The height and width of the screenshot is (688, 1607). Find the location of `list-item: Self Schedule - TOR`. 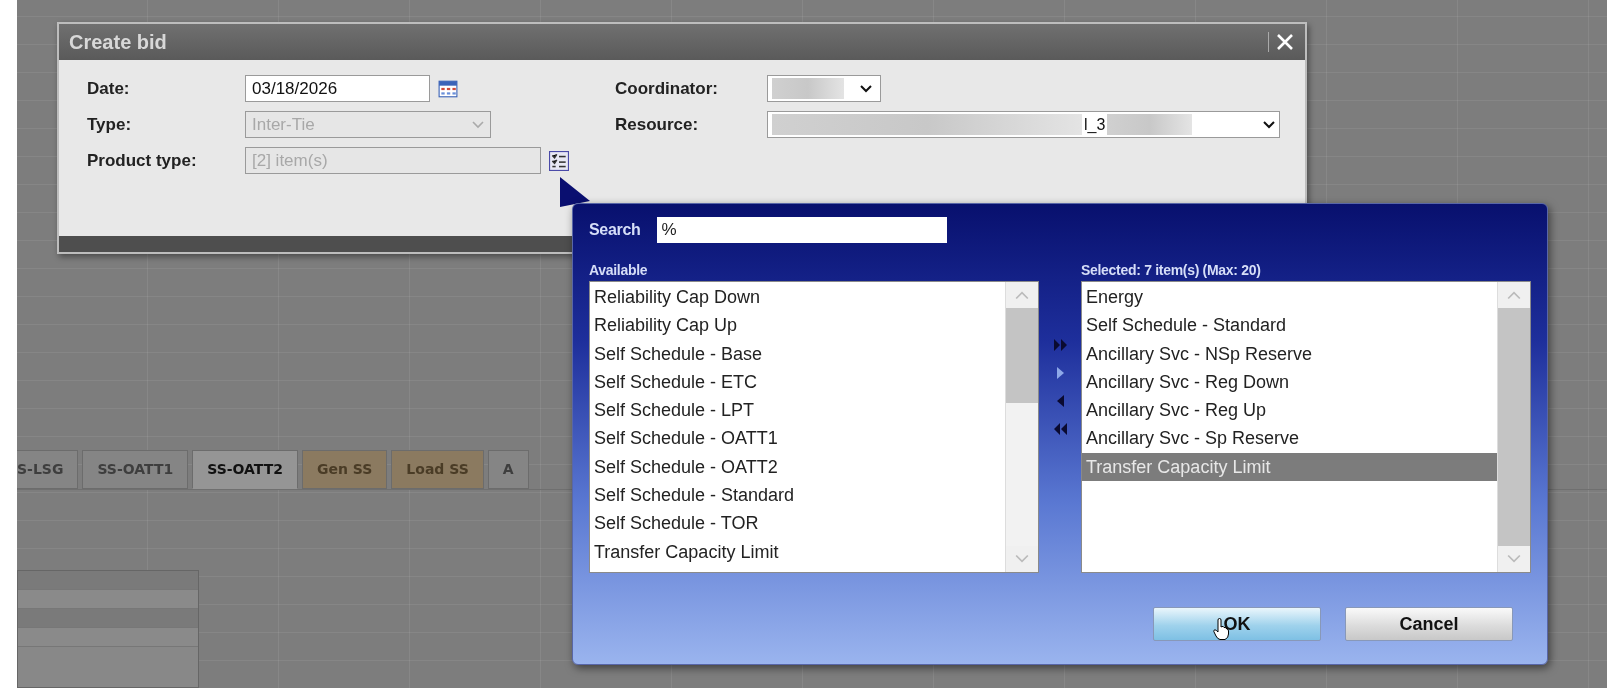

list-item: Self Schedule - TOR is located at coordinates (797, 523).